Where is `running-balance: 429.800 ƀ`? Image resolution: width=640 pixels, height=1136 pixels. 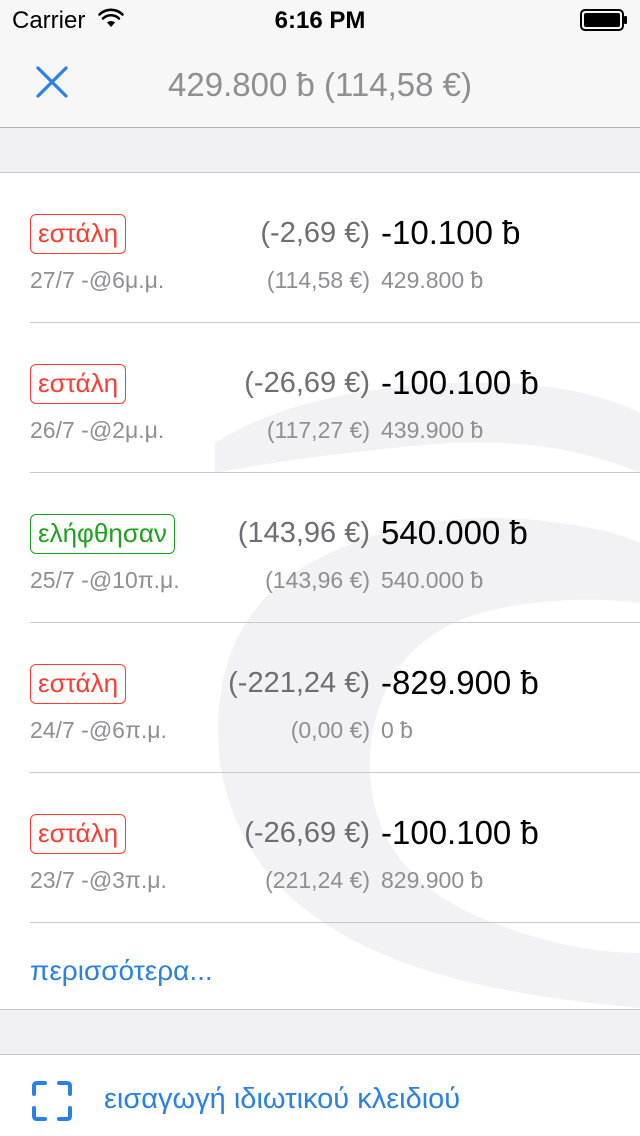
running-balance: 429.800 ƀ is located at coordinates (432, 280).